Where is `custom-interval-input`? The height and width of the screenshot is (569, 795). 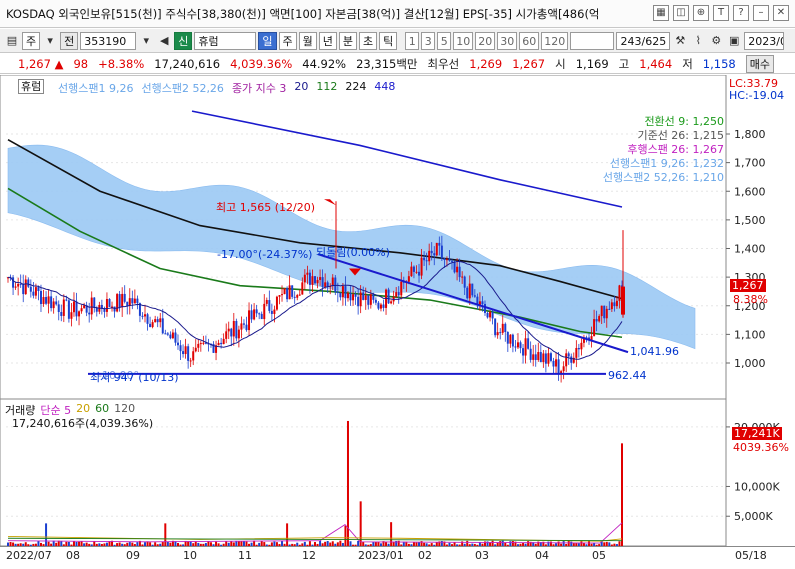 custom-interval-input is located at coordinates (592, 40).